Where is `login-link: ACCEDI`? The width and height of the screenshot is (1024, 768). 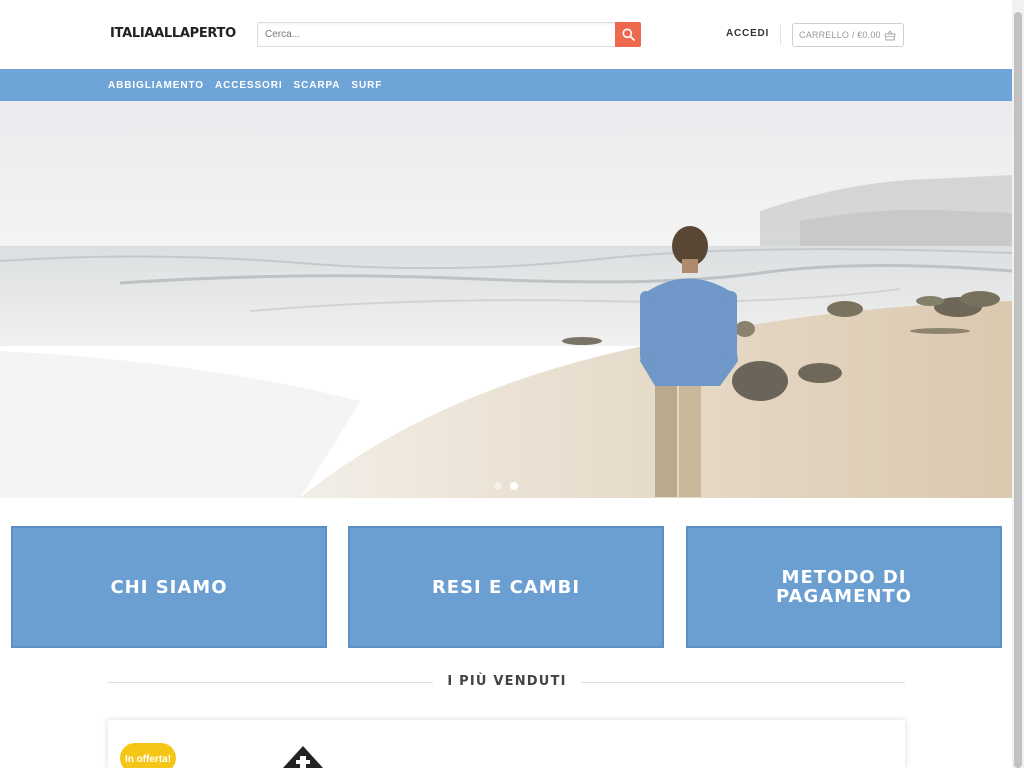
login-link: ACCEDI is located at coordinates (747, 33).